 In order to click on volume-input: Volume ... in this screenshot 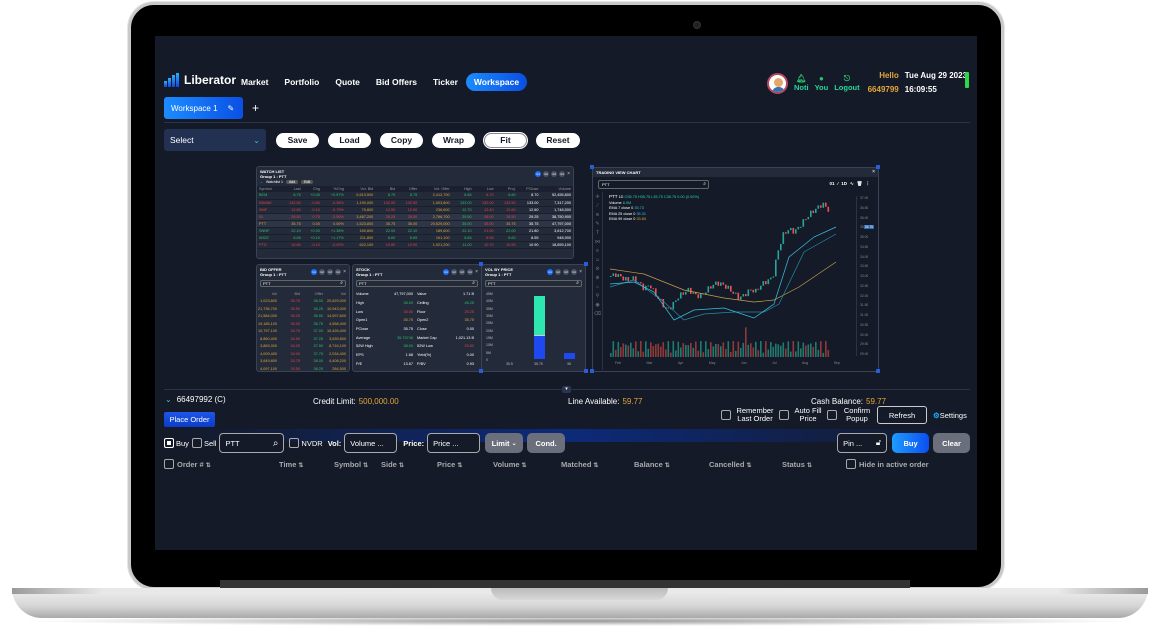, I will do `click(371, 443)`.